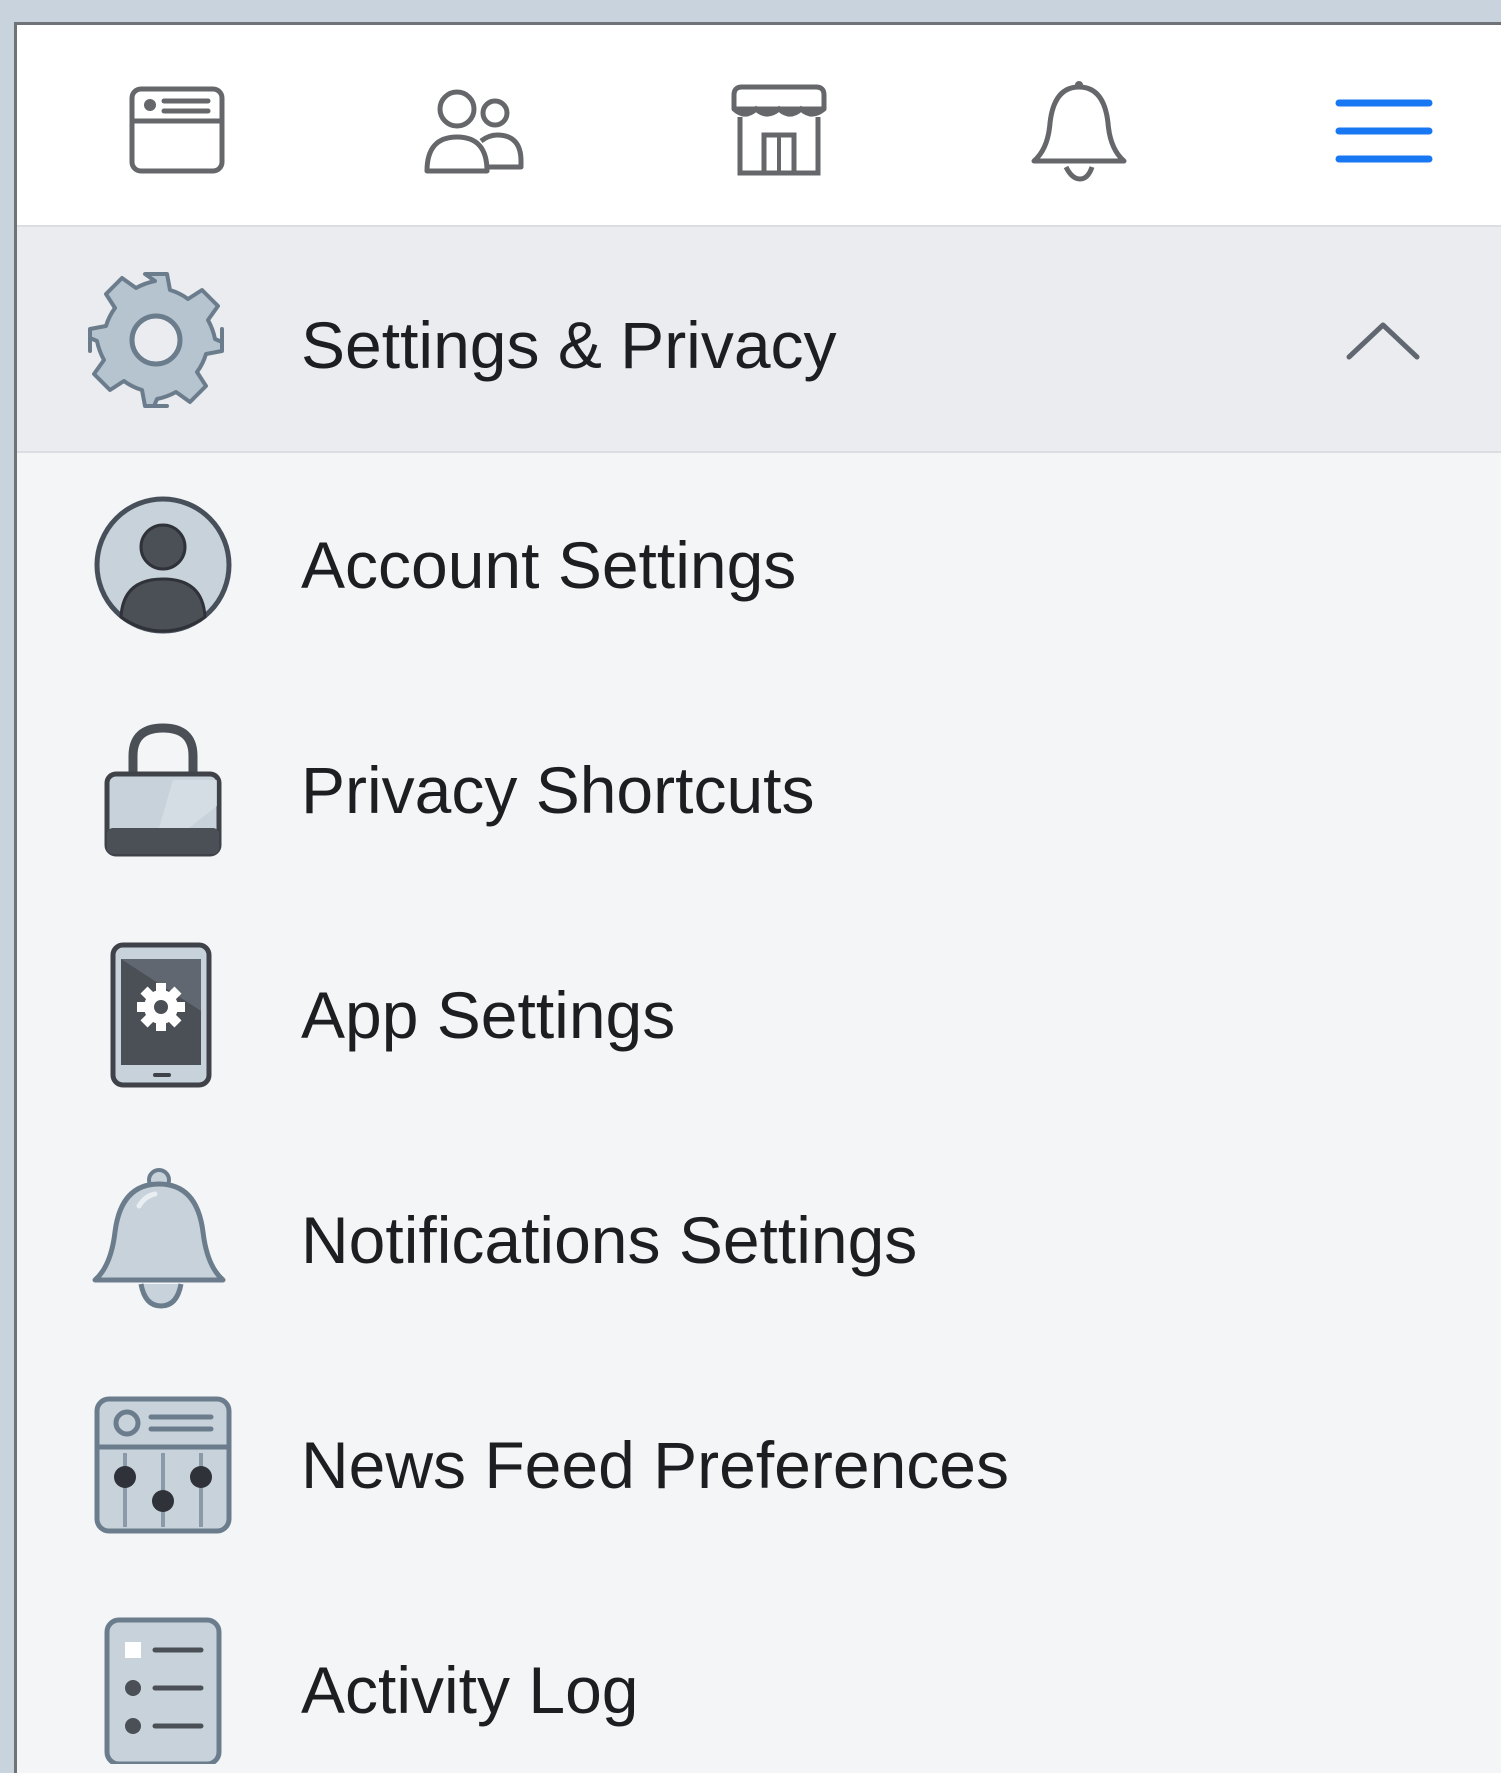 This screenshot has height=1773, width=1501. I want to click on bell-icon, so click(163, 1240).